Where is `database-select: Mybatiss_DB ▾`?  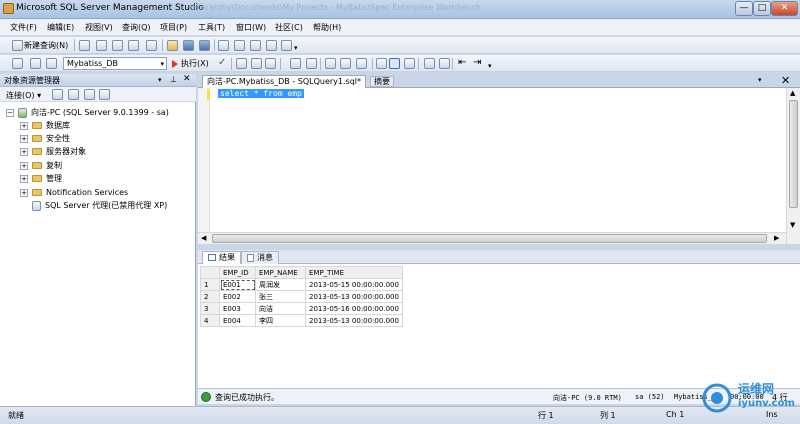
database-select: Mybatiss_DB ▾ is located at coordinates (115, 63).